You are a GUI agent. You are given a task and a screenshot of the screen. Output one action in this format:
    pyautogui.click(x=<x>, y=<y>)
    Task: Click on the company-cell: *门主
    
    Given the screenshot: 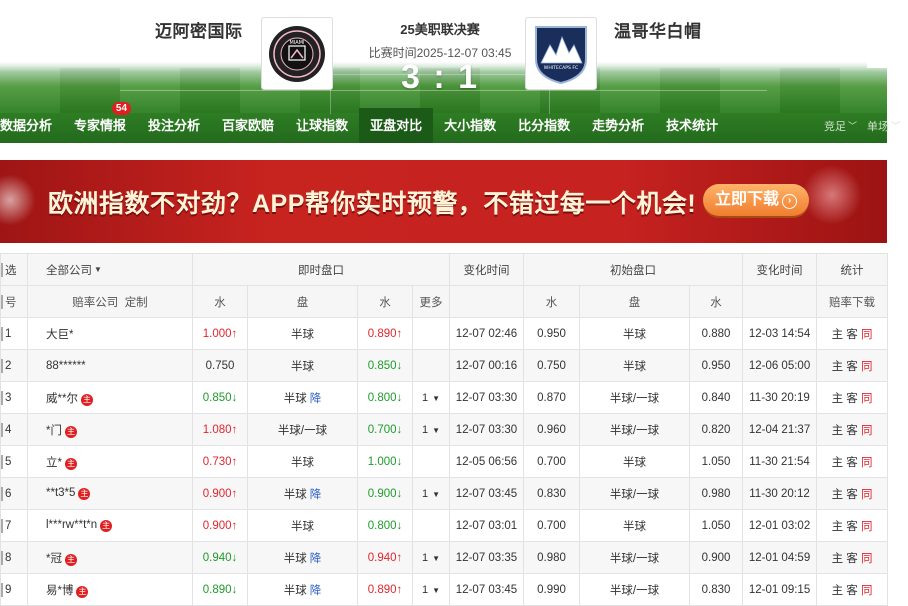 What is the action you would take?
    pyautogui.click(x=110, y=429)
    